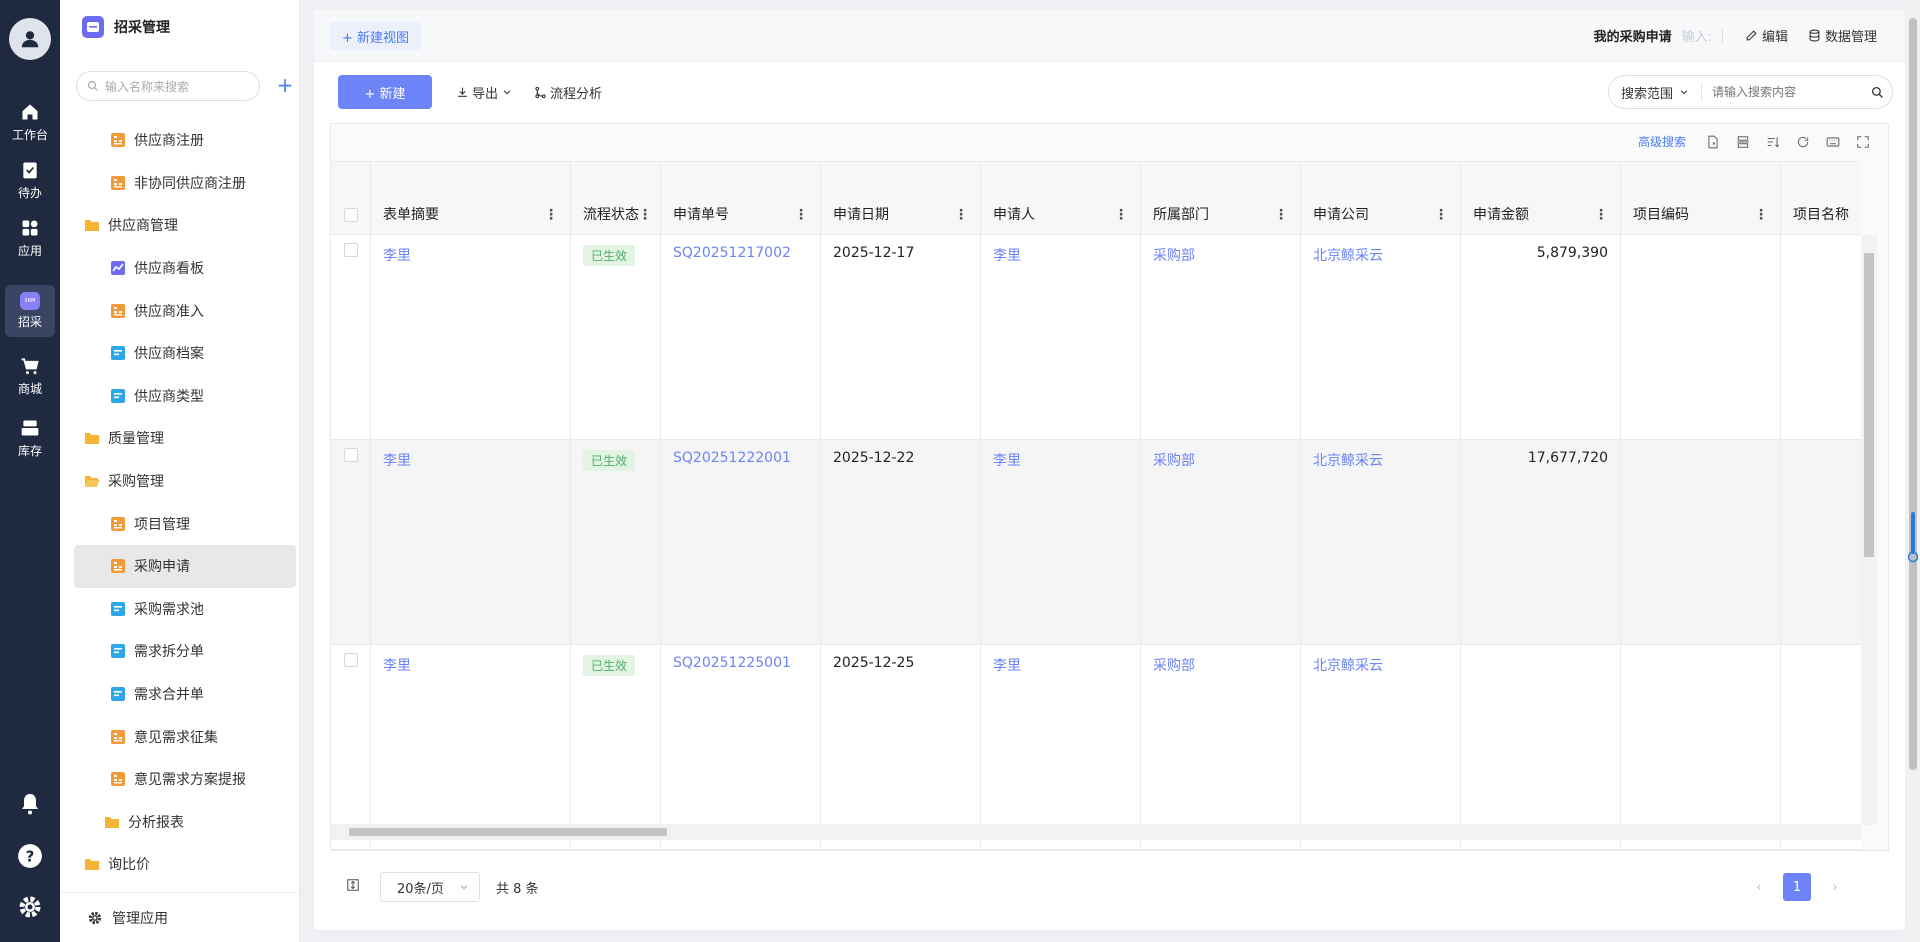 The width and height of the screenshot is (1920, 942). I want to click on sidebar-item-quality-management: 质量管理, so click(185, 438).